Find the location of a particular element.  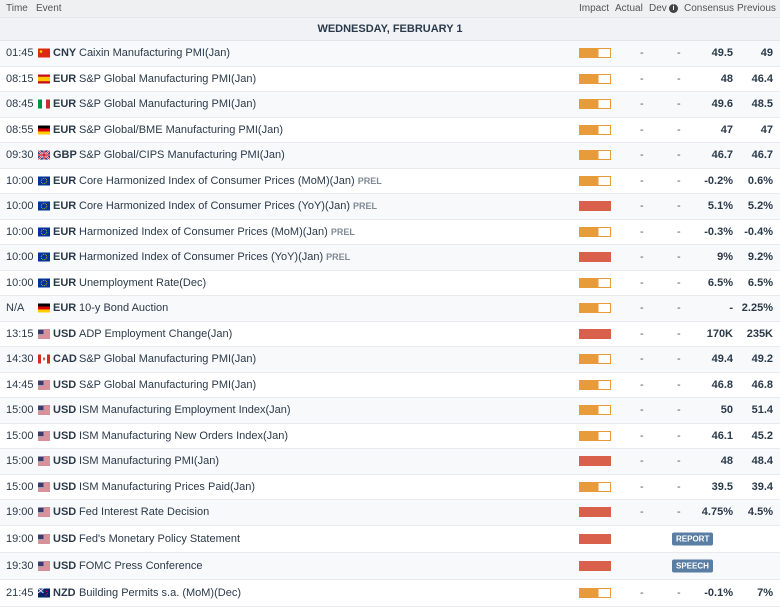

event-title: Fed's Monetary Policy Statement is located at coordinates (159, 539).